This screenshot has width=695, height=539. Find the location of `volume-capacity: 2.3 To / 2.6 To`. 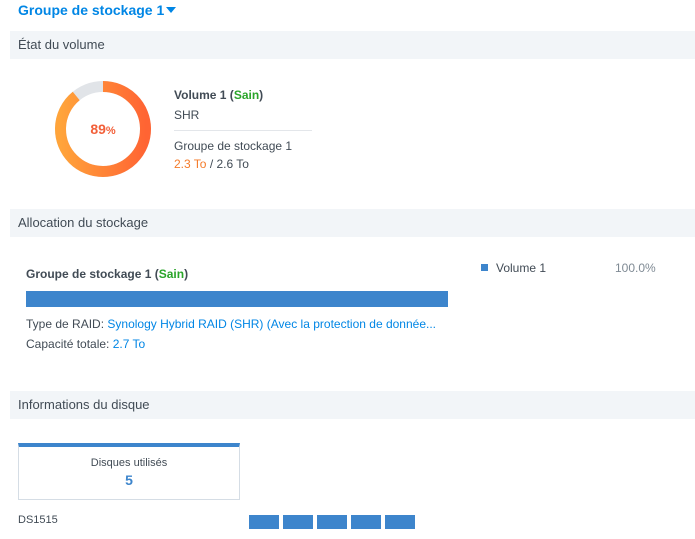

volume-capacity: 2.3 To / 2.6 To is located at coordinates (211, 164).